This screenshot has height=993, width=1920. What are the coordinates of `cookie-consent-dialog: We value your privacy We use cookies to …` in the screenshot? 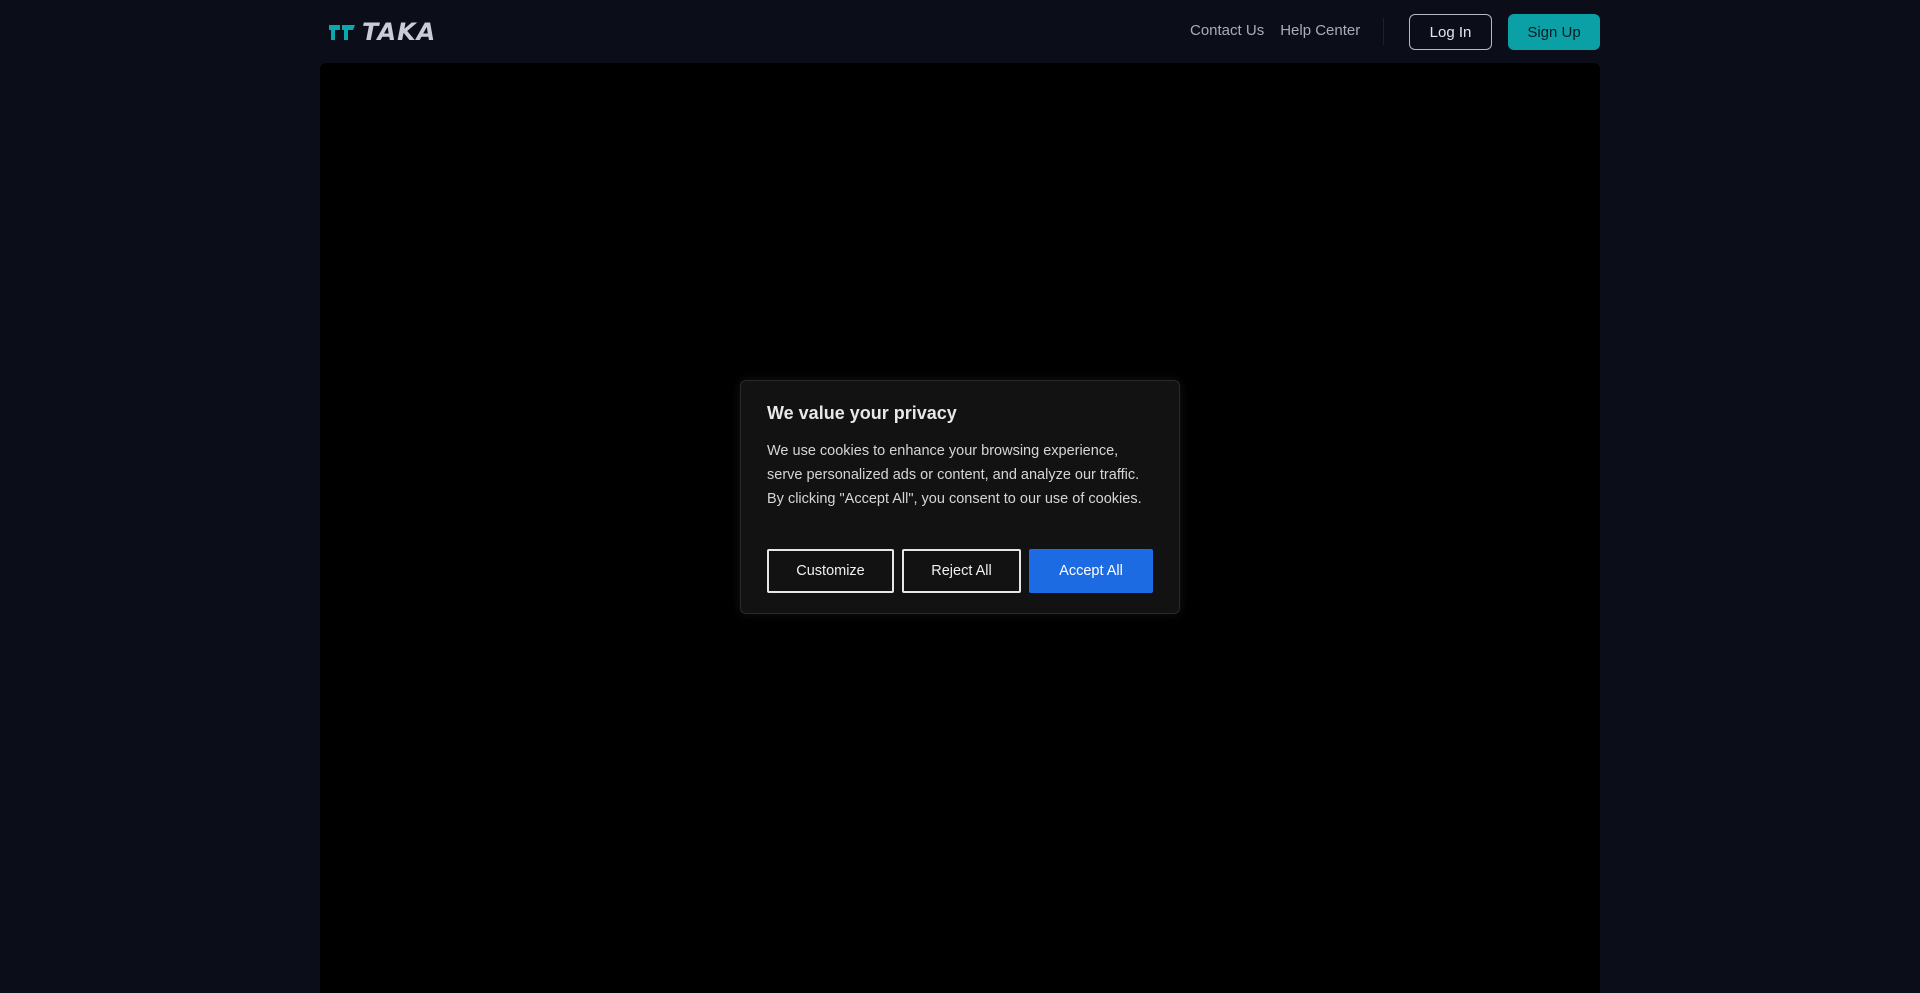 It's located at (960, 497).